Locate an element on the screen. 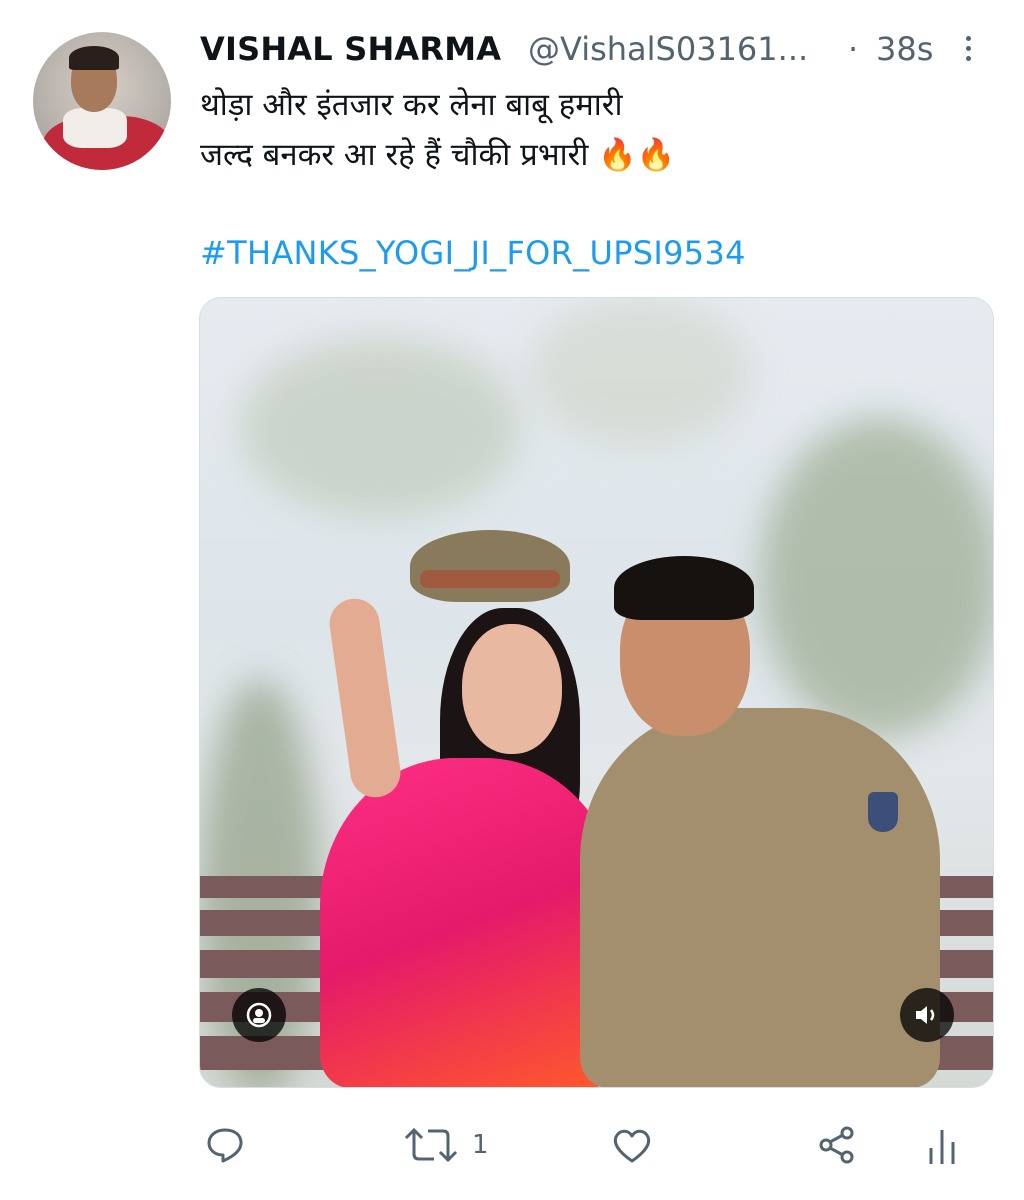 The width and height of the screenshot is (1024, 1200). tweet-text-line: जल्द बनकर आ रहे हैं चौकी प्रभारी 🔥🔥 is located at coordinates (438, 155).